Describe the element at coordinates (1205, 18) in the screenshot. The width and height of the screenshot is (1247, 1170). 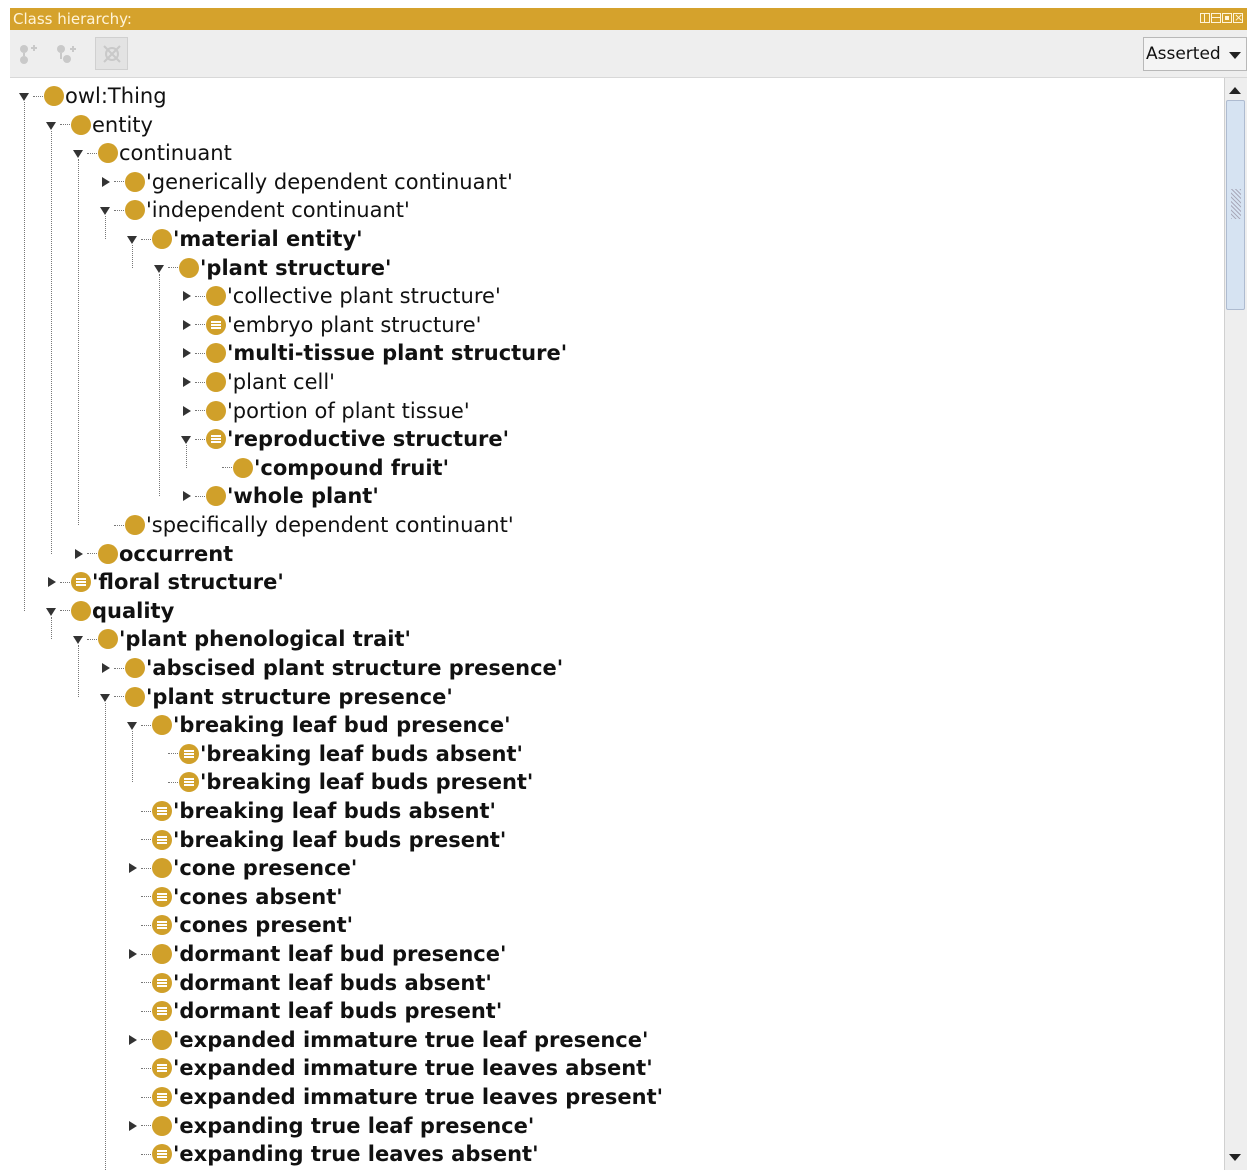
I see `split-view-icon` at that location.